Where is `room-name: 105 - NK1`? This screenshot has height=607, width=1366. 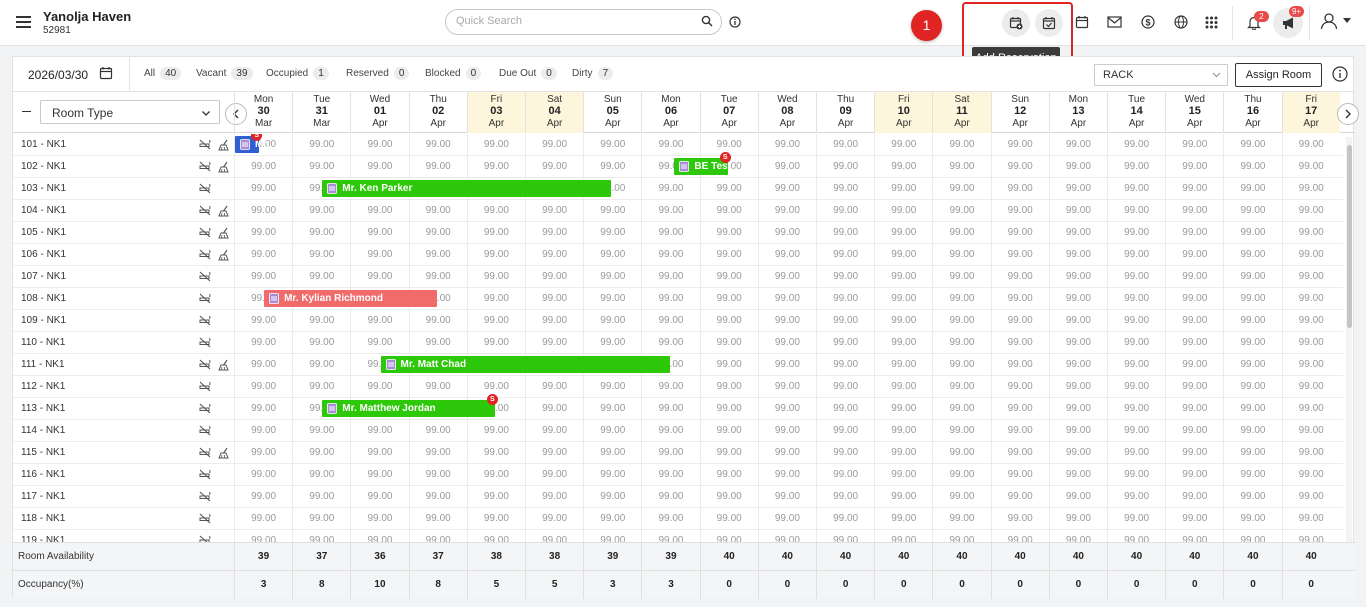
room-name: 105 - NK1 is located at coordinates (43, 232).